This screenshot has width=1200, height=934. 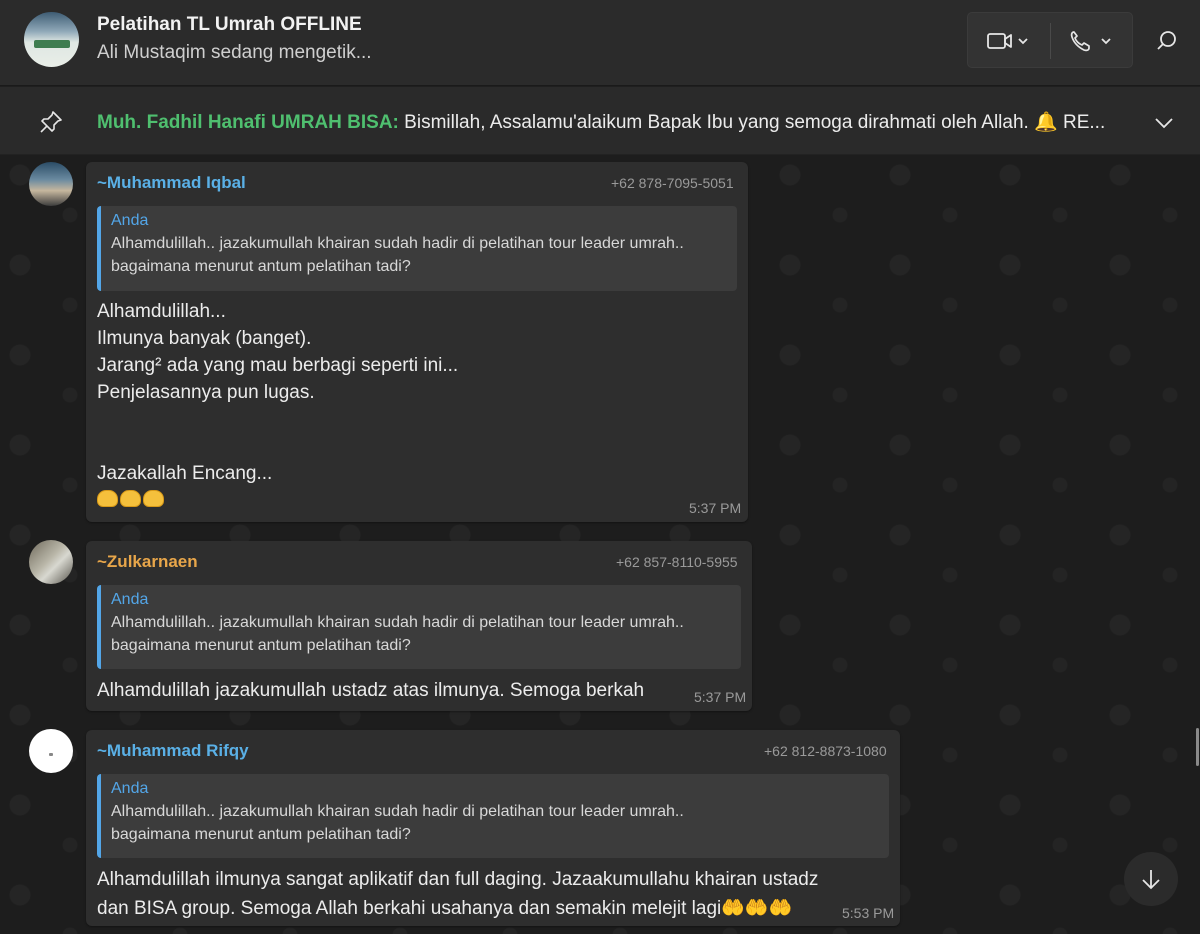 I want to click on chevron-down-icon, so click(x=1164, y=123).